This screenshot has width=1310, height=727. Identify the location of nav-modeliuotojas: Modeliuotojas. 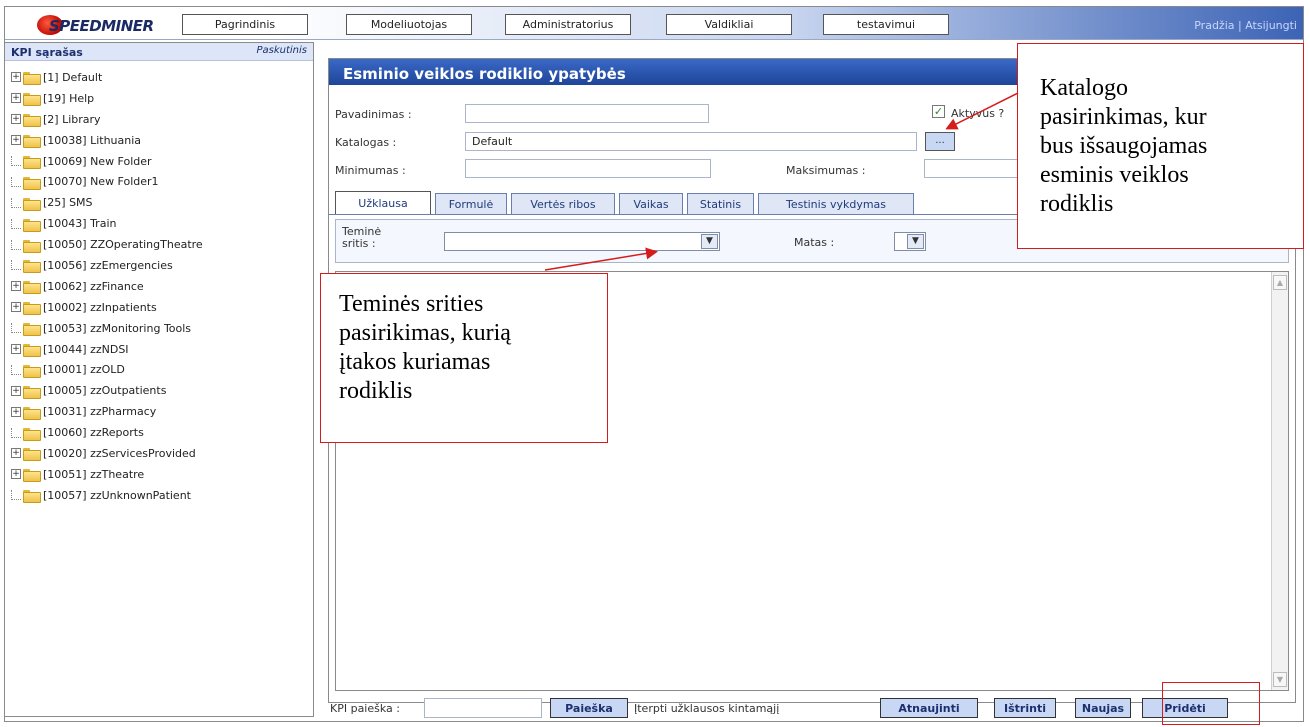
(409, 24).